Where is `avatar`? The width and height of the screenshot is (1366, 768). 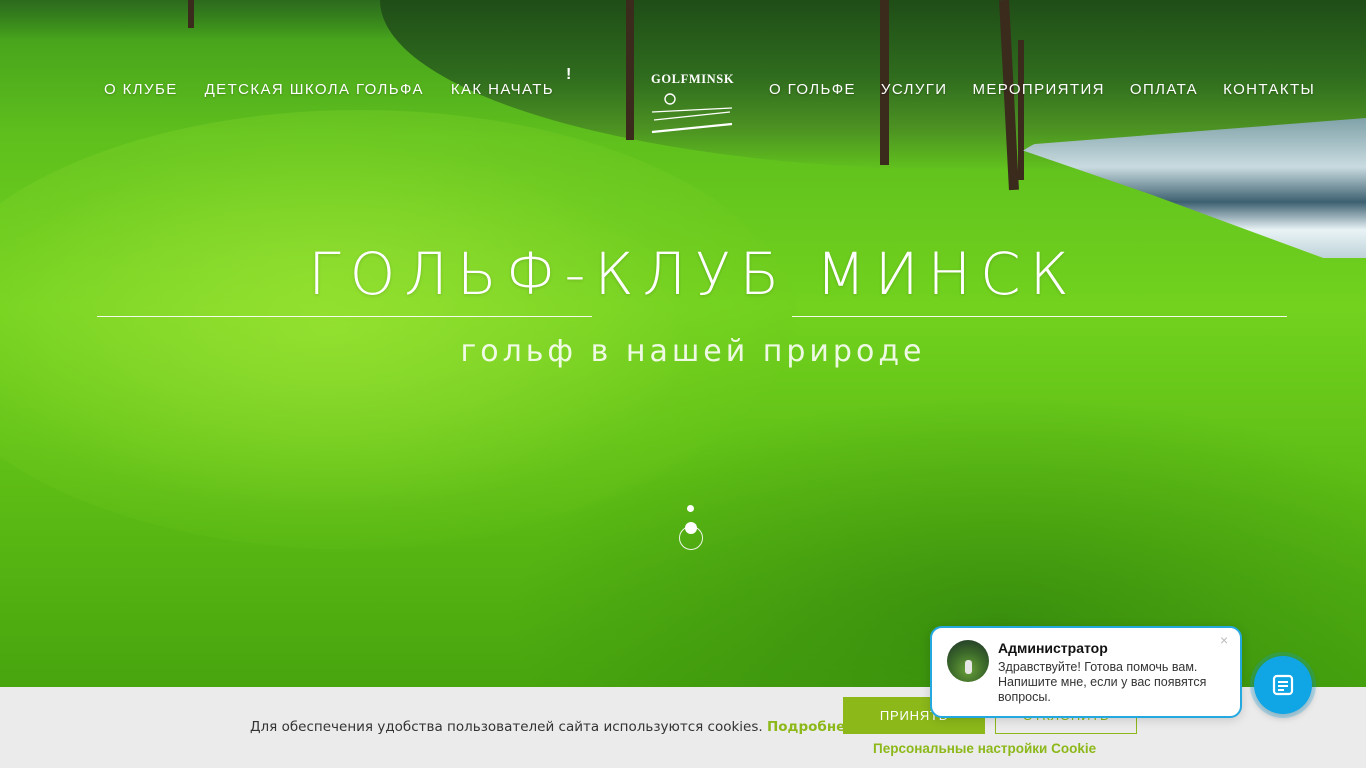 avatar is located at coordinates (968, 661).